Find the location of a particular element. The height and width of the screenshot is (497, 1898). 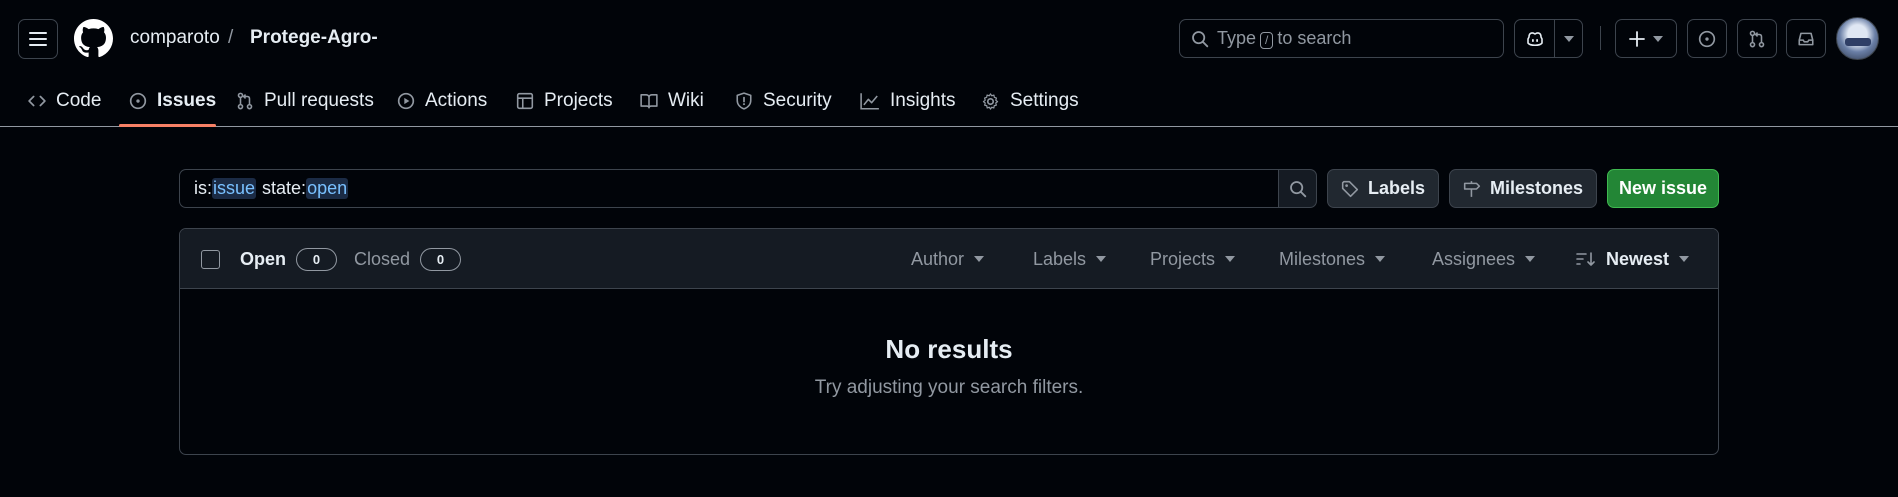

search-shortcut-key: / is located at coordinates (1267, 40).